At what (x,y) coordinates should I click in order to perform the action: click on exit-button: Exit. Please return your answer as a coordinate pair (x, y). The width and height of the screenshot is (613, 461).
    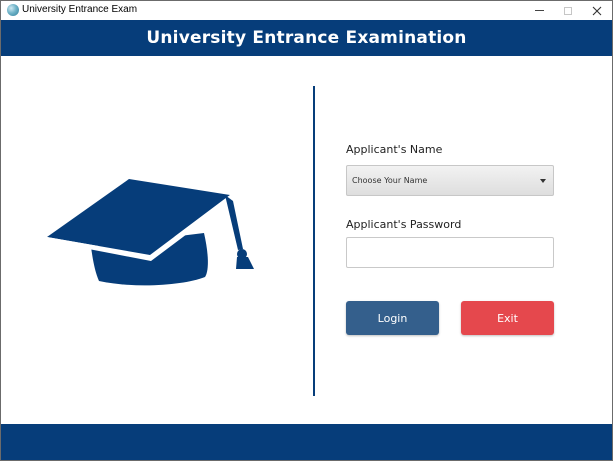
    Looking at the image, I should click on (507, 318).